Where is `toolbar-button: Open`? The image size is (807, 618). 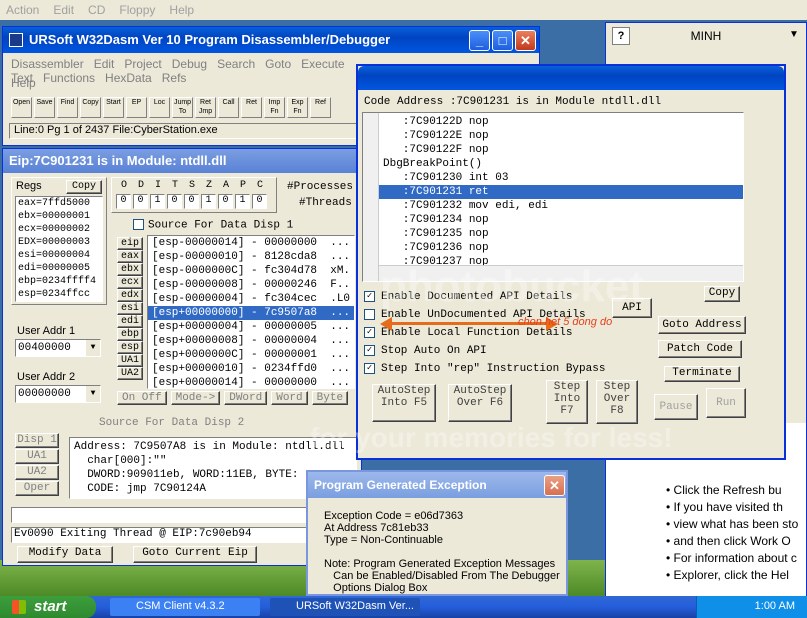
toolbar-button: Open is located at coordinates (21, 107).